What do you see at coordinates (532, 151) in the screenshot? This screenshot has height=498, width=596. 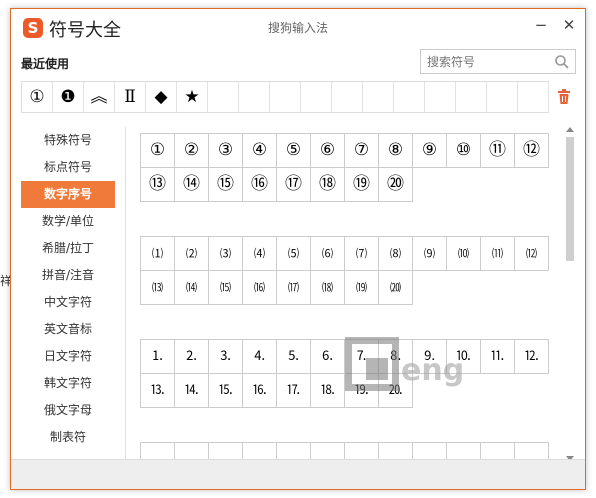 I see `symbol-cell: ⑫` at bounding box center [532, 151].